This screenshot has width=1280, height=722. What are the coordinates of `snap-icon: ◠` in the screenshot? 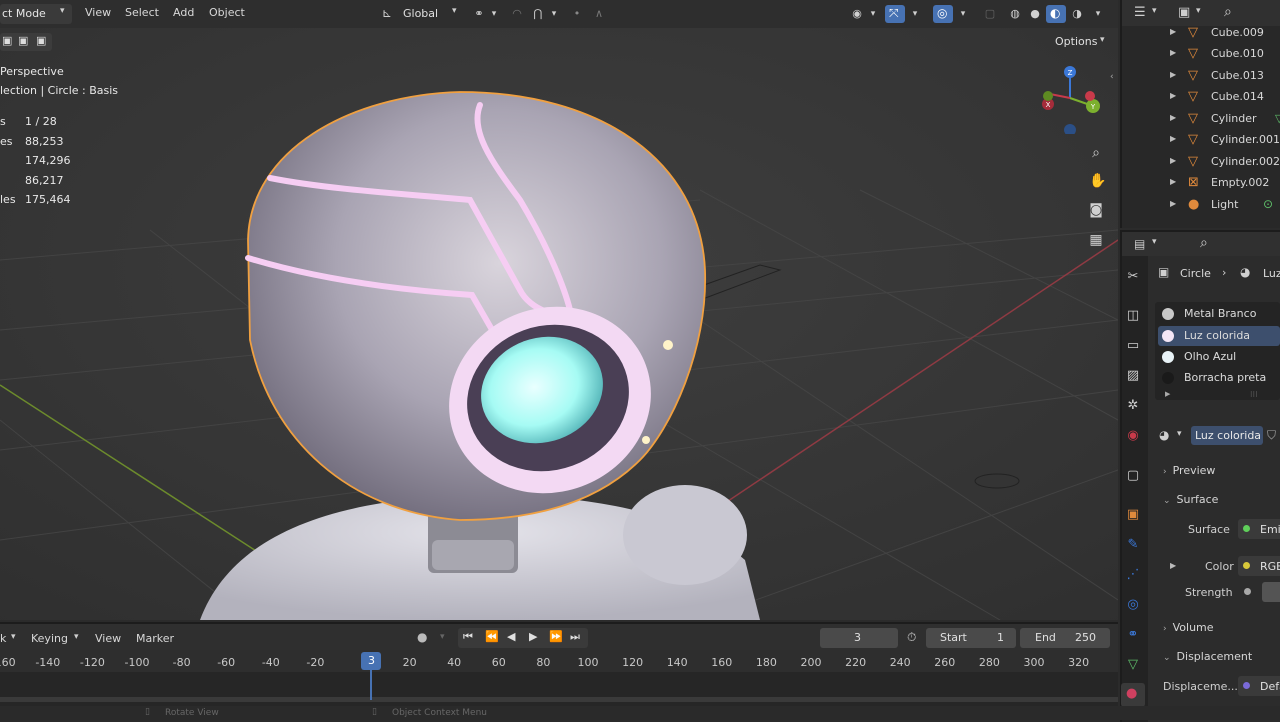 It's located at (517, 14).